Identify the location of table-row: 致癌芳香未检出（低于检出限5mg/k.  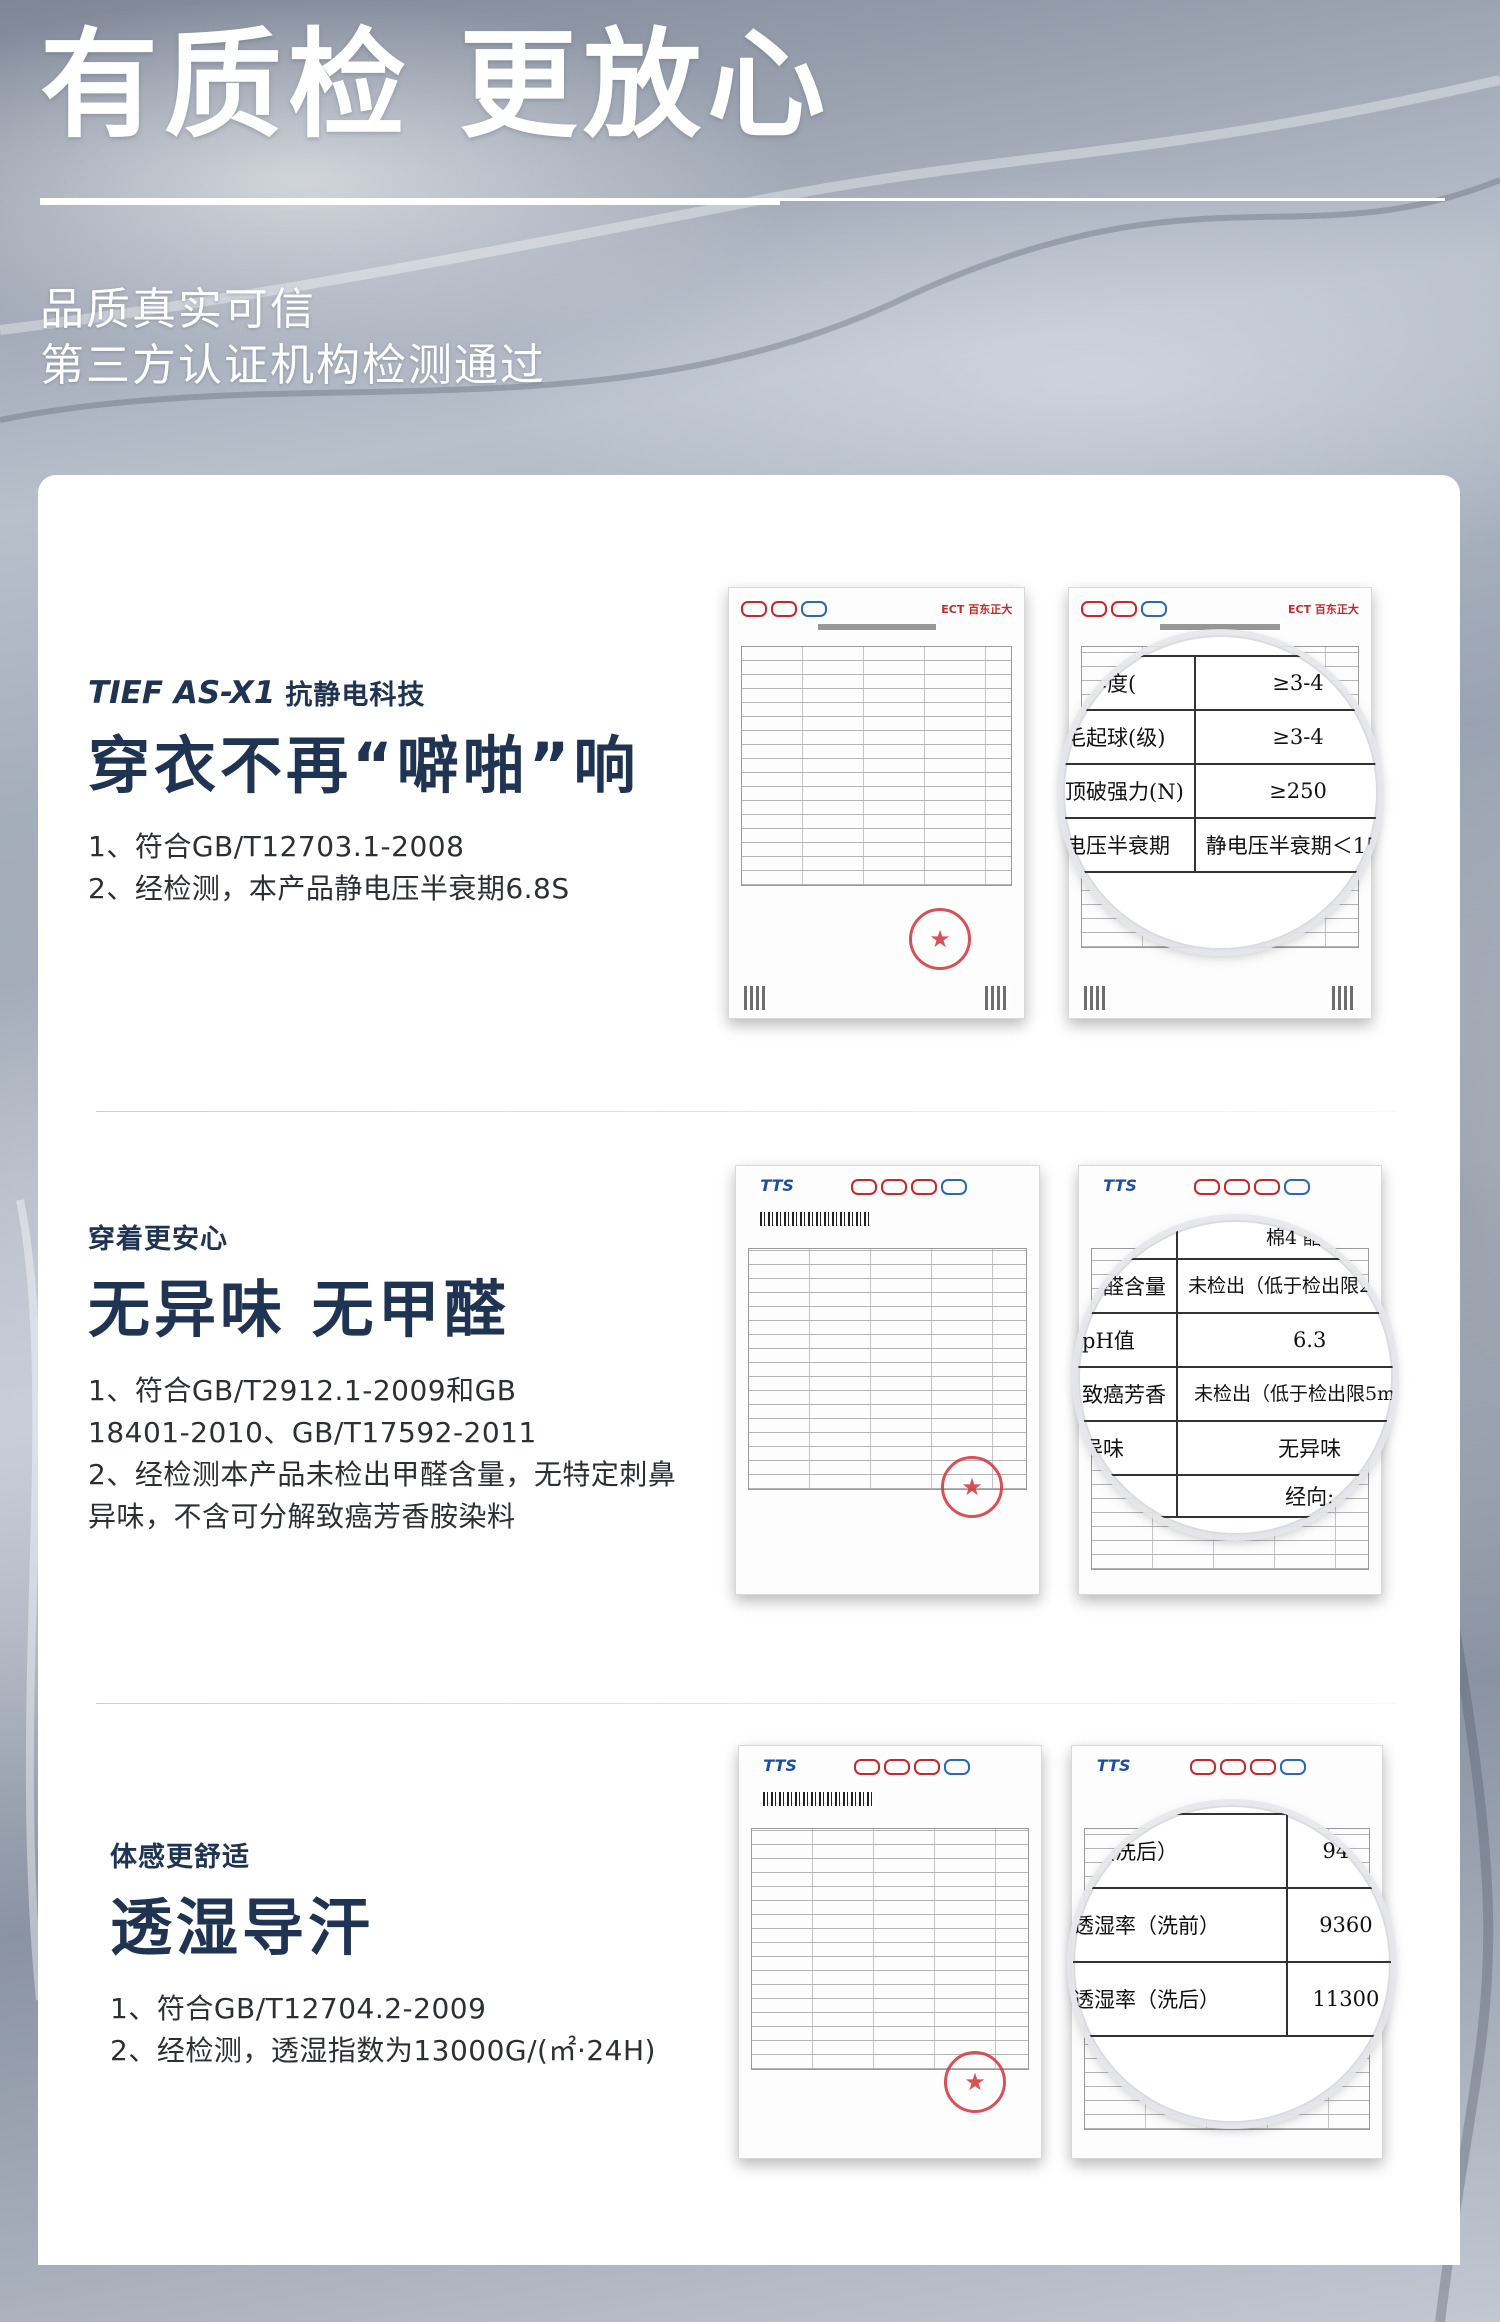
(1235, 1394).